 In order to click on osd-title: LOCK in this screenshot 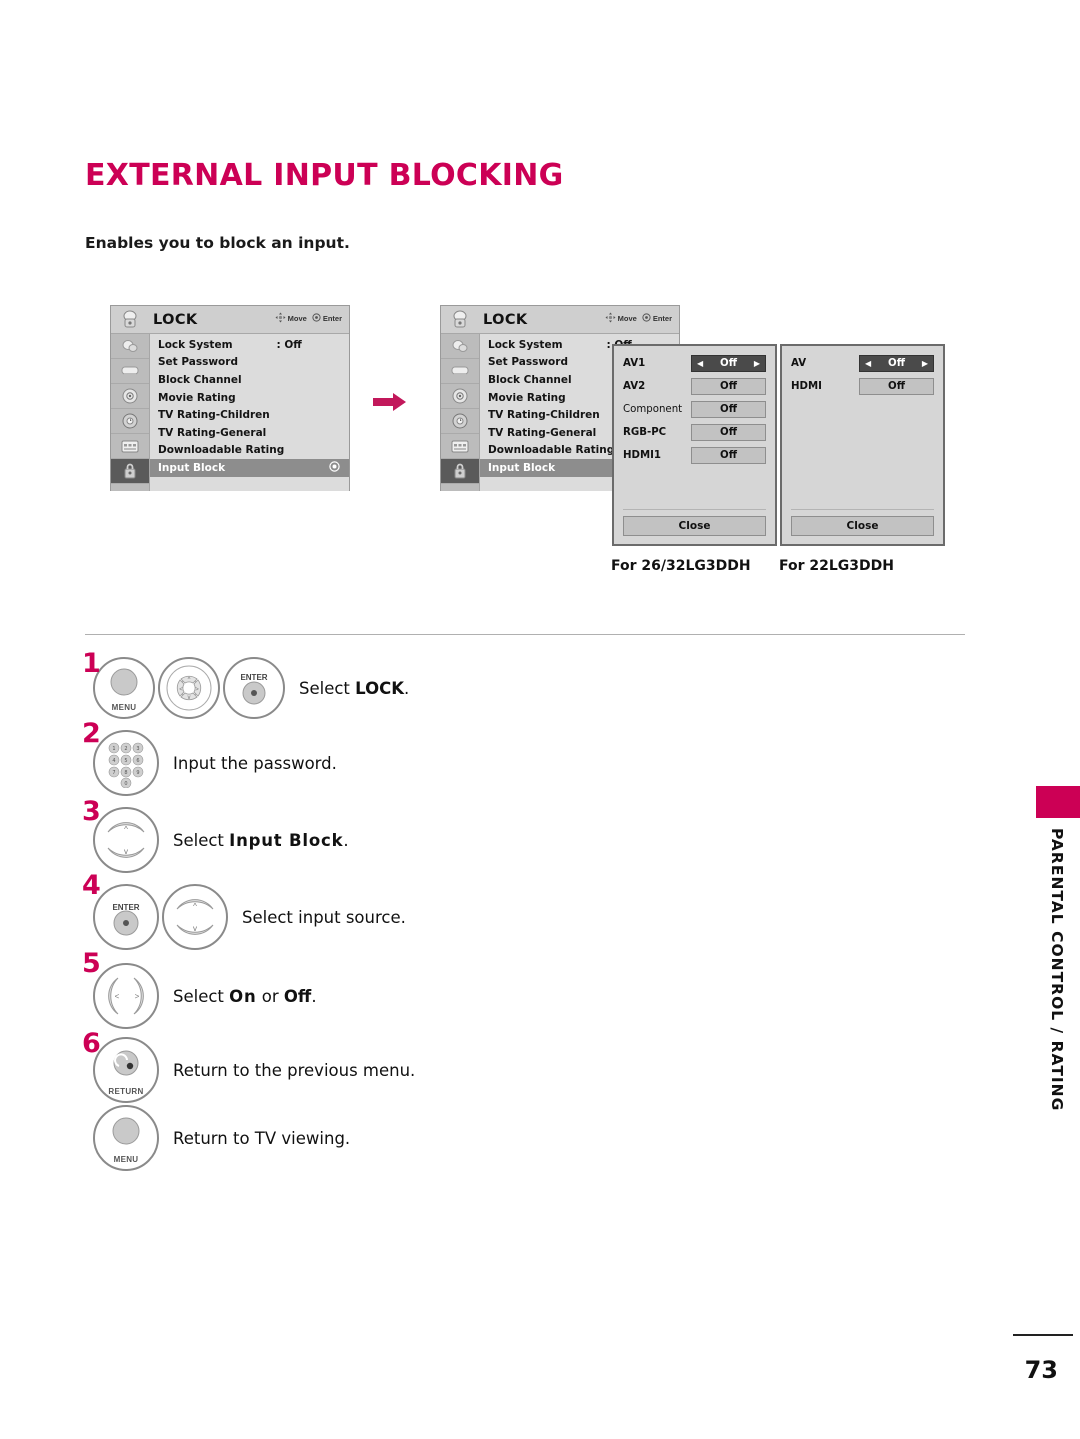, I will do `click(175, 319)`.